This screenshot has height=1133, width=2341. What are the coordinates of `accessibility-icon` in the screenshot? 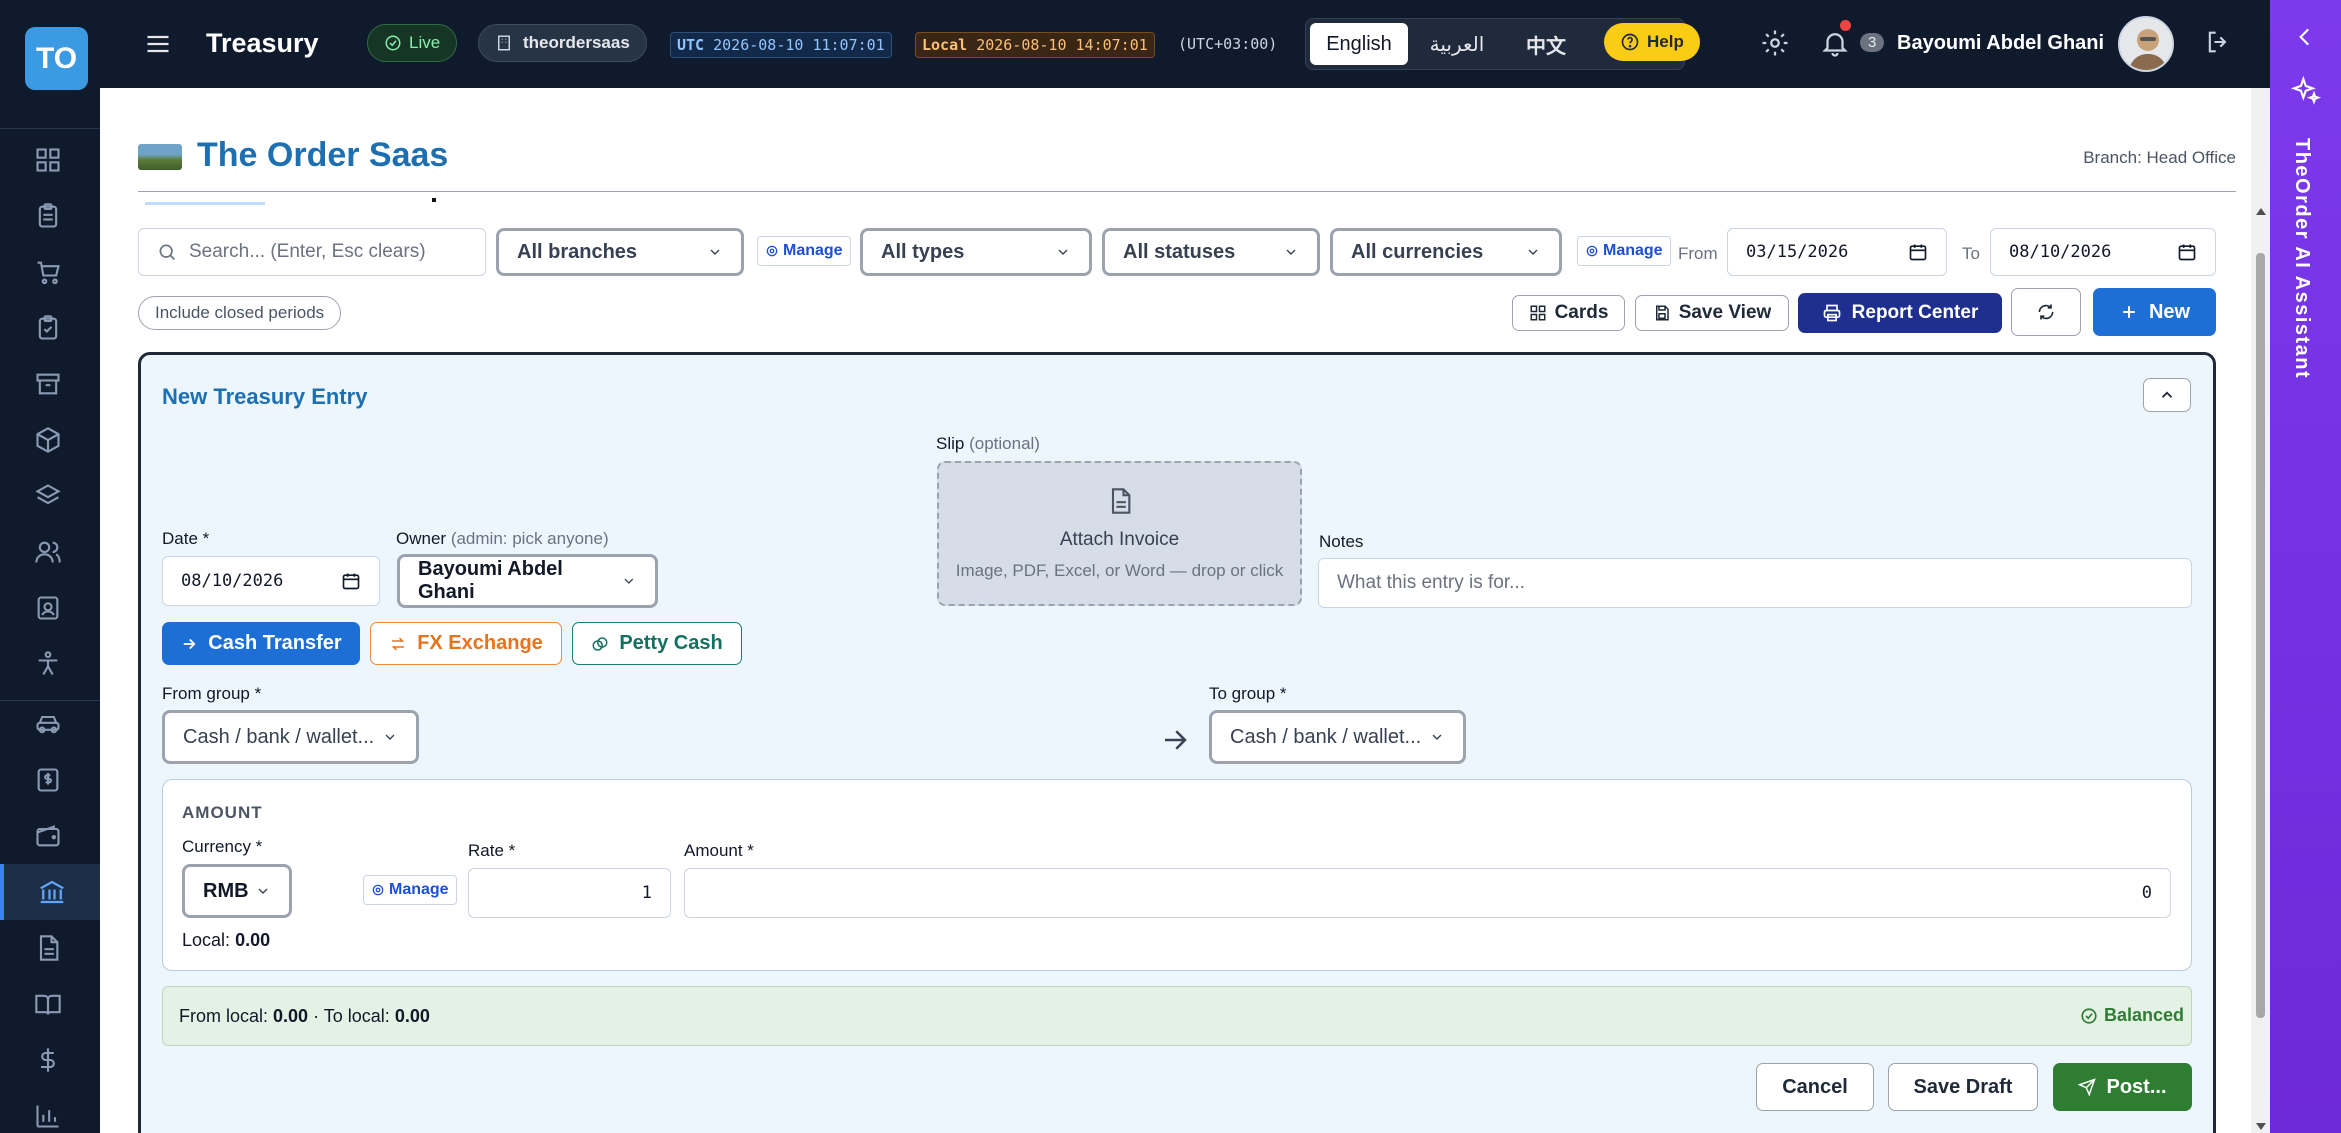 It's located at (48, 664).